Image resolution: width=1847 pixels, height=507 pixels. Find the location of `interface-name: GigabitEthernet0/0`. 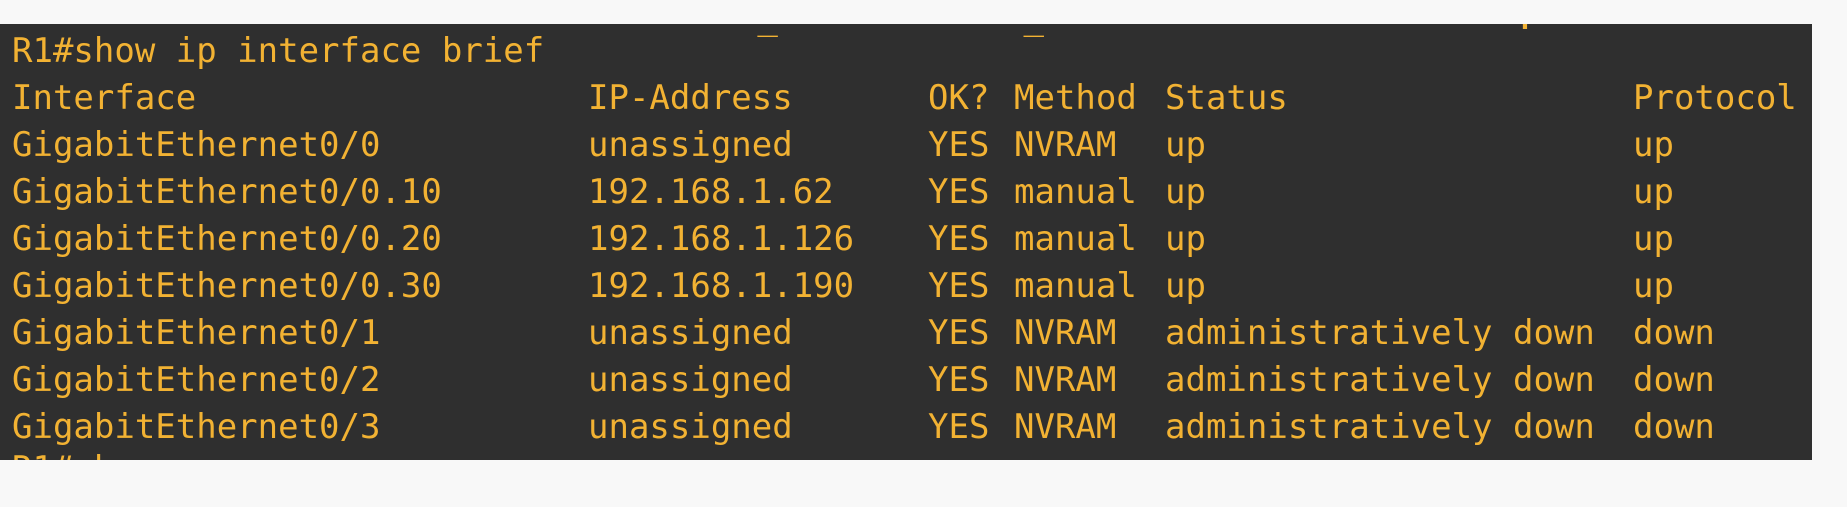

interface-name: GigabitEthernet0/0 is located at coordinates (196, 145).